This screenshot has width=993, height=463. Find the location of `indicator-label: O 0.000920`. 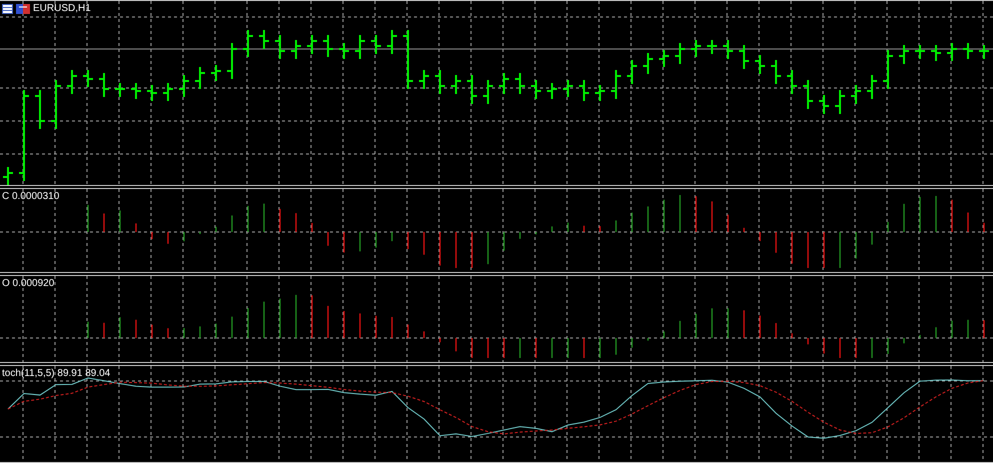

indicator-label: O 0.000920 is located at coordinates (28, 283).